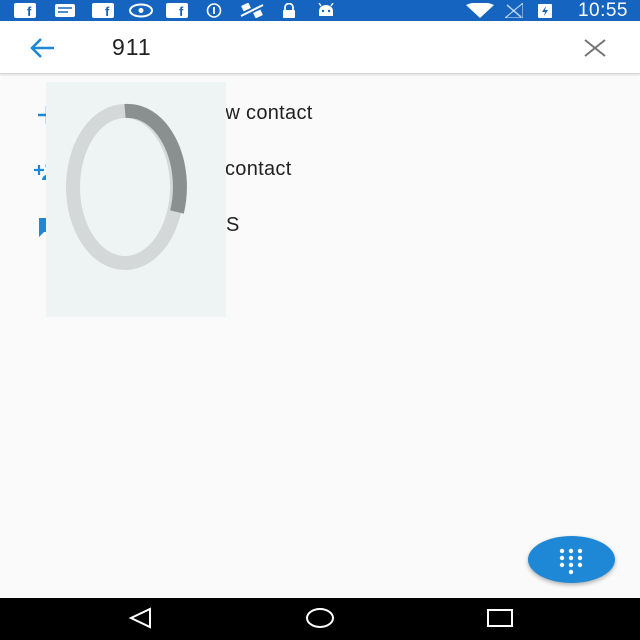  I want to click on loading-overlay, so click(136, 199).